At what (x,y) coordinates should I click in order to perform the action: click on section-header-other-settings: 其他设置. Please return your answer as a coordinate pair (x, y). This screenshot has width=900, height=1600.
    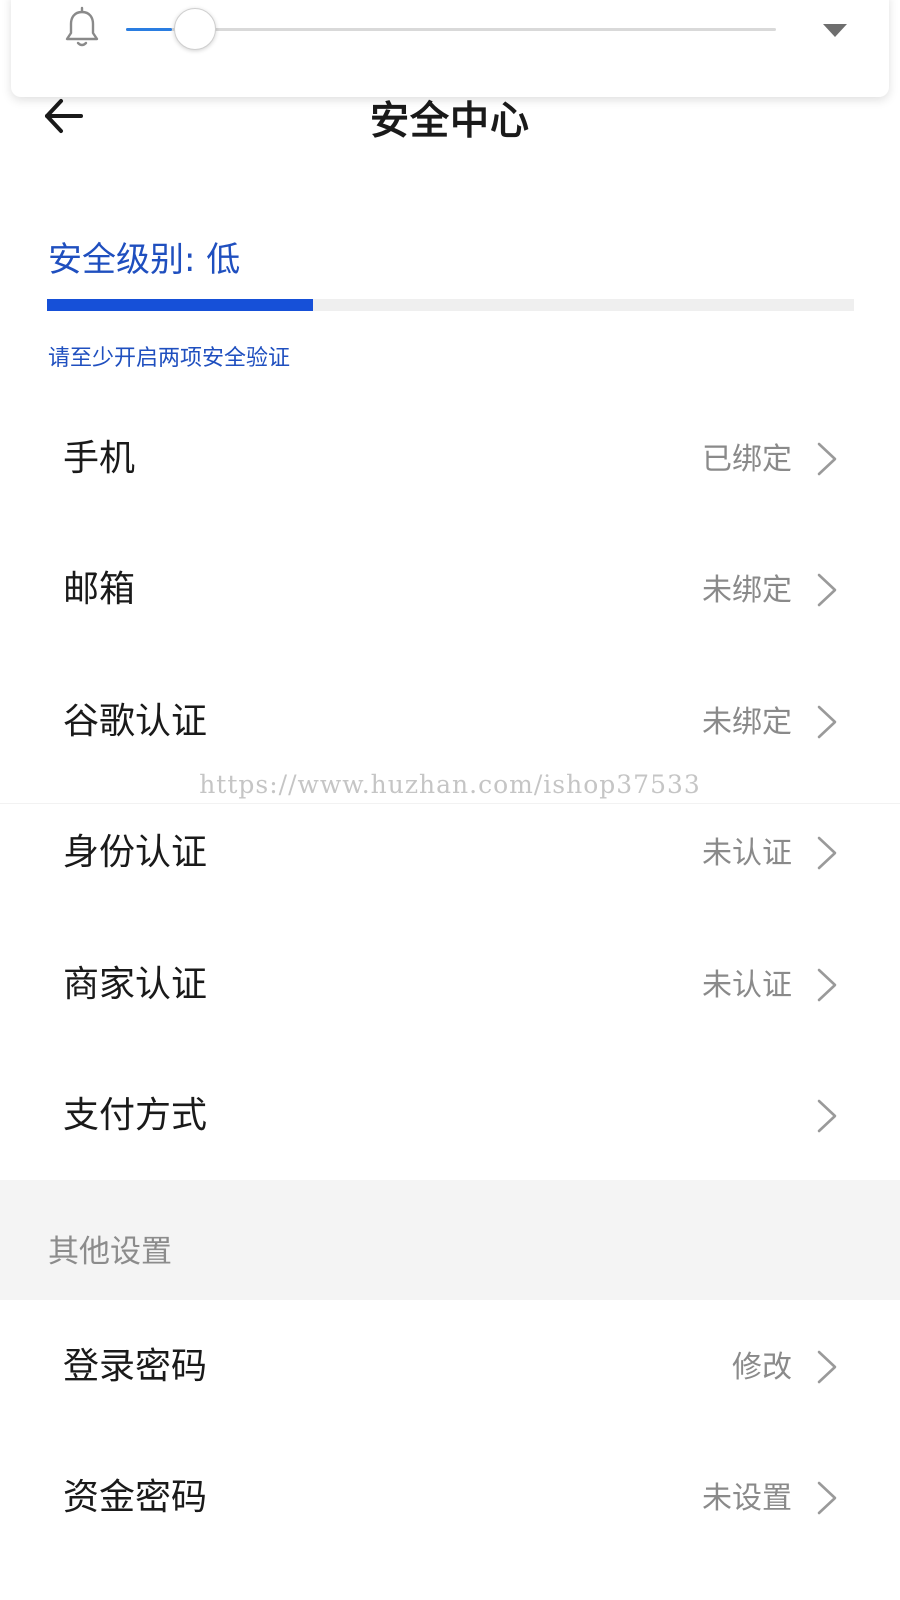
    Looking at the image, I should click on (450, 1240).